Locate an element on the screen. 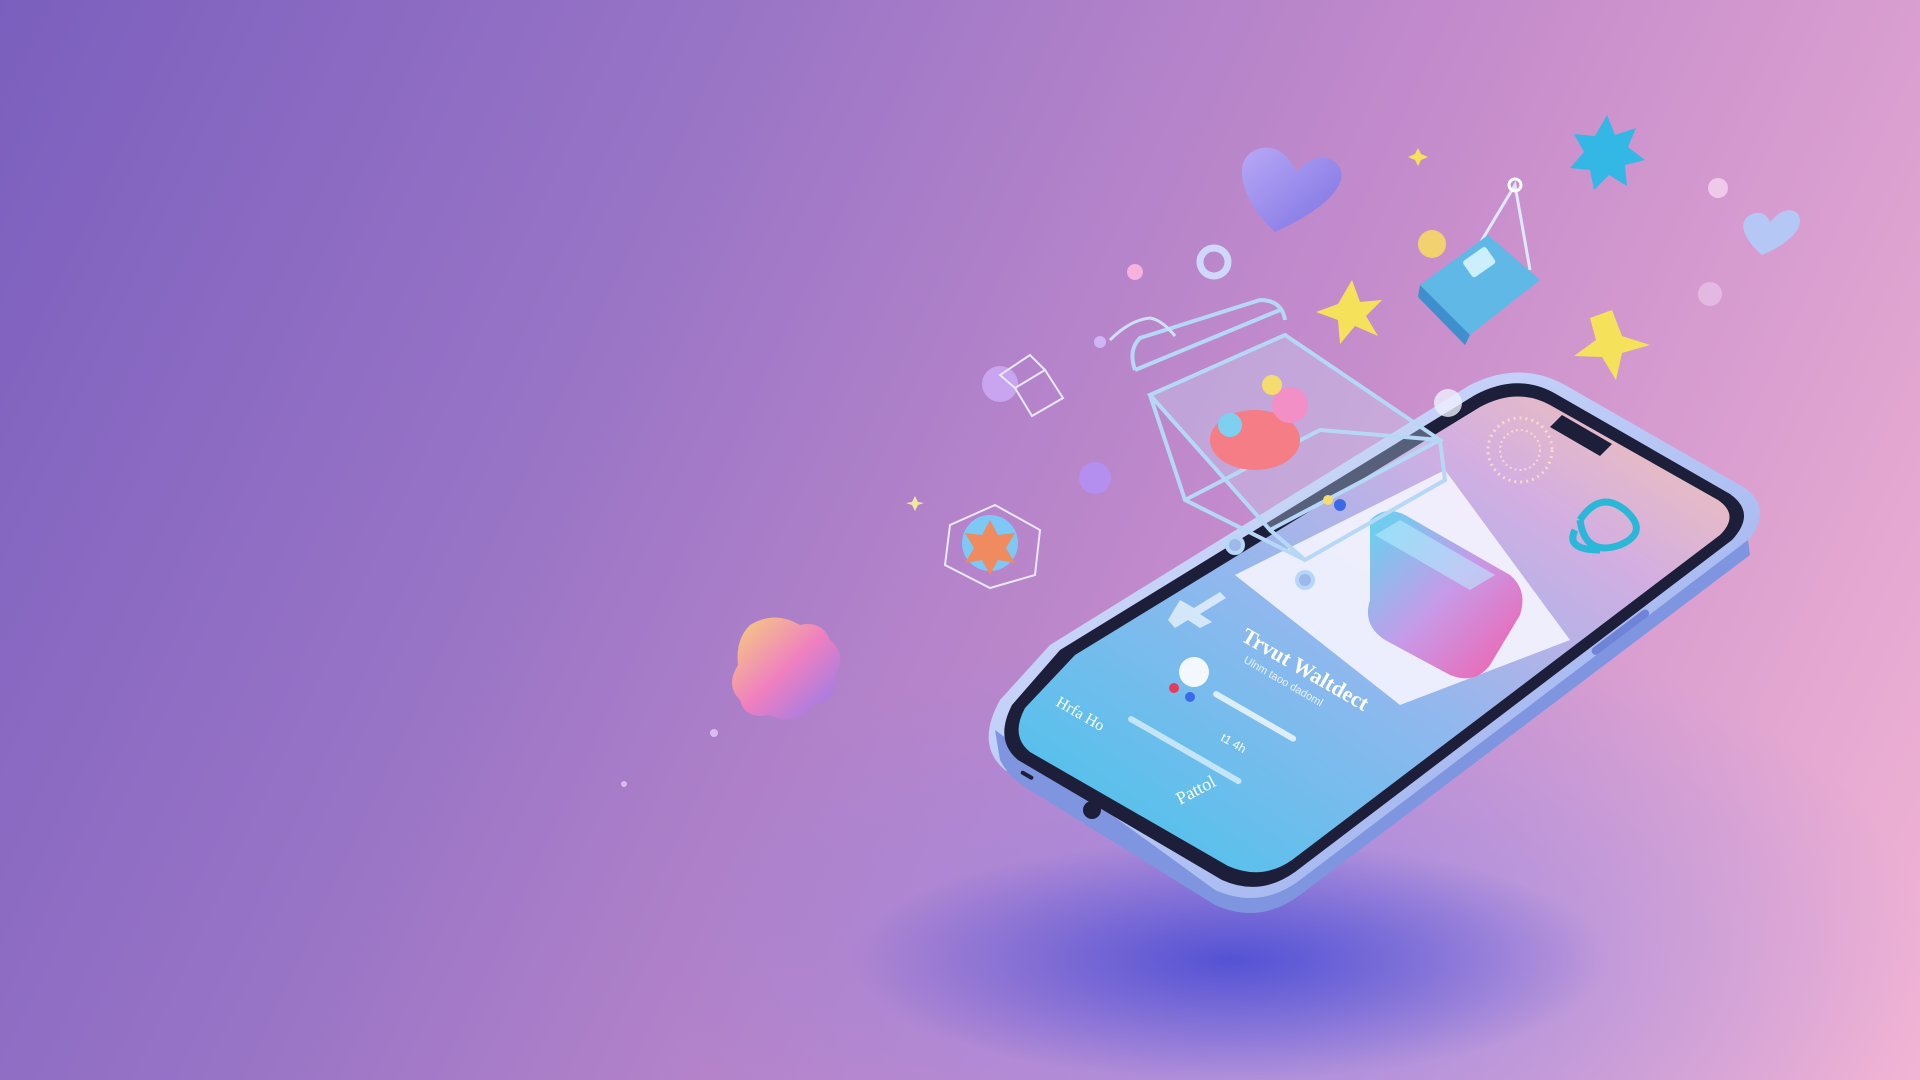 Image resolution: width=1920 pixels, height=1080 pixels. star-icon-yellow is located at coordinates (1349, 312).